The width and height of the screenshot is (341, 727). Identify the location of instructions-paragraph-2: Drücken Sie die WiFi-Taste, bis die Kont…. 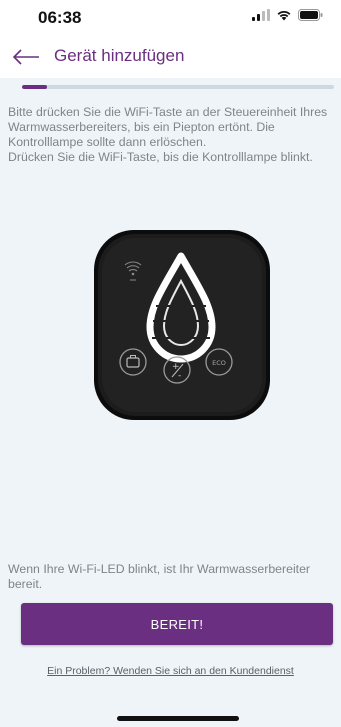
(160, 157).